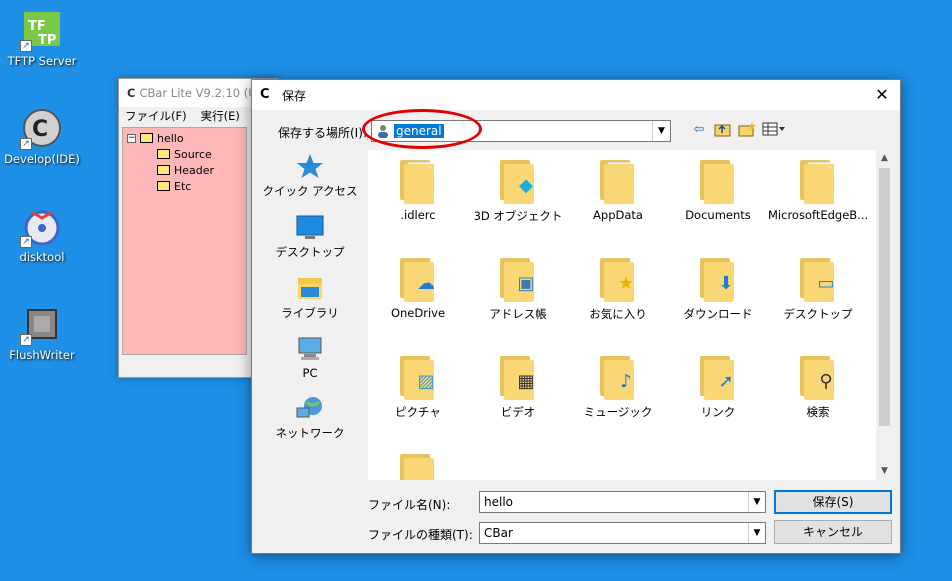 The width and height of the screenshot is (952, 581). What do you see at coordinates (699, 130) in the screenshot?
I see `back-icon: ⇦` at bounding box center [699, 130].